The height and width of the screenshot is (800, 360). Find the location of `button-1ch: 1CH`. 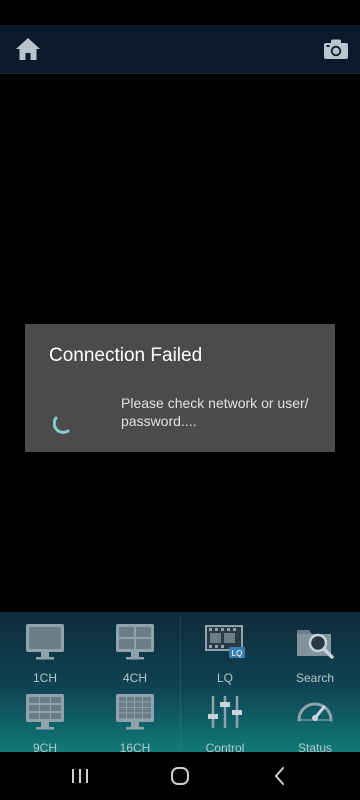

button-1ch: 1CH is located at coordinates (45, 651).